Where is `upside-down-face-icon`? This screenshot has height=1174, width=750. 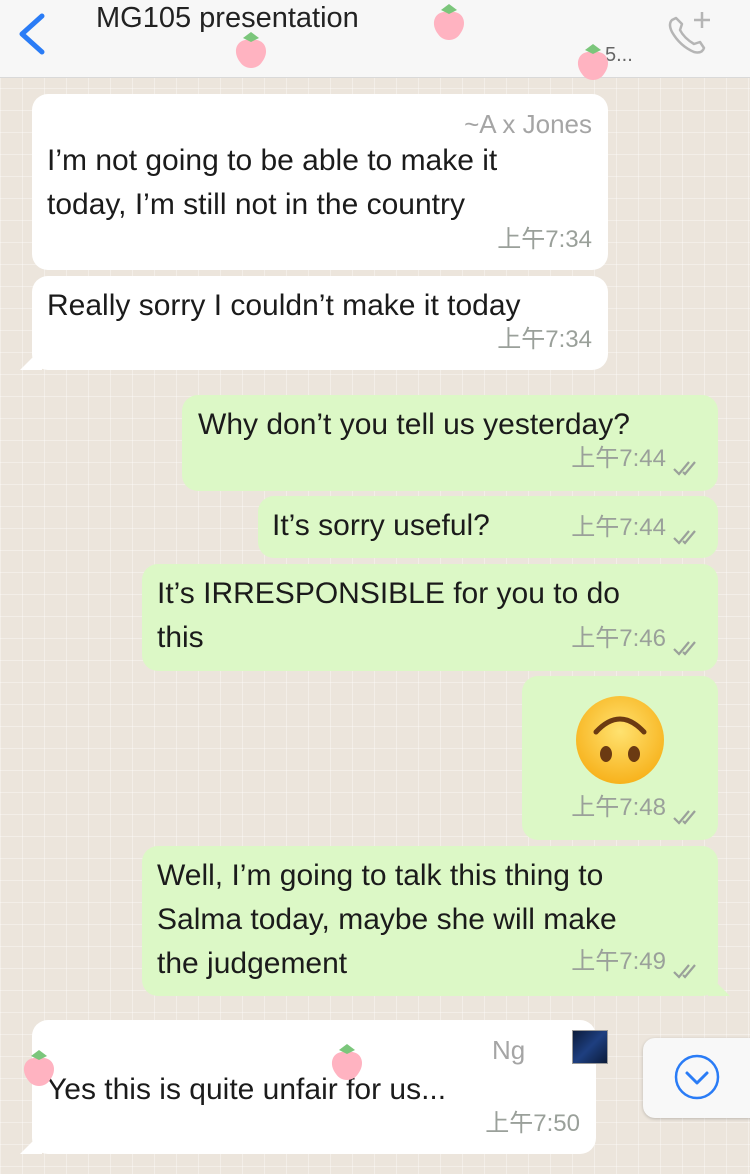
upside-down-face-icon is located at coordinates (620, 740).